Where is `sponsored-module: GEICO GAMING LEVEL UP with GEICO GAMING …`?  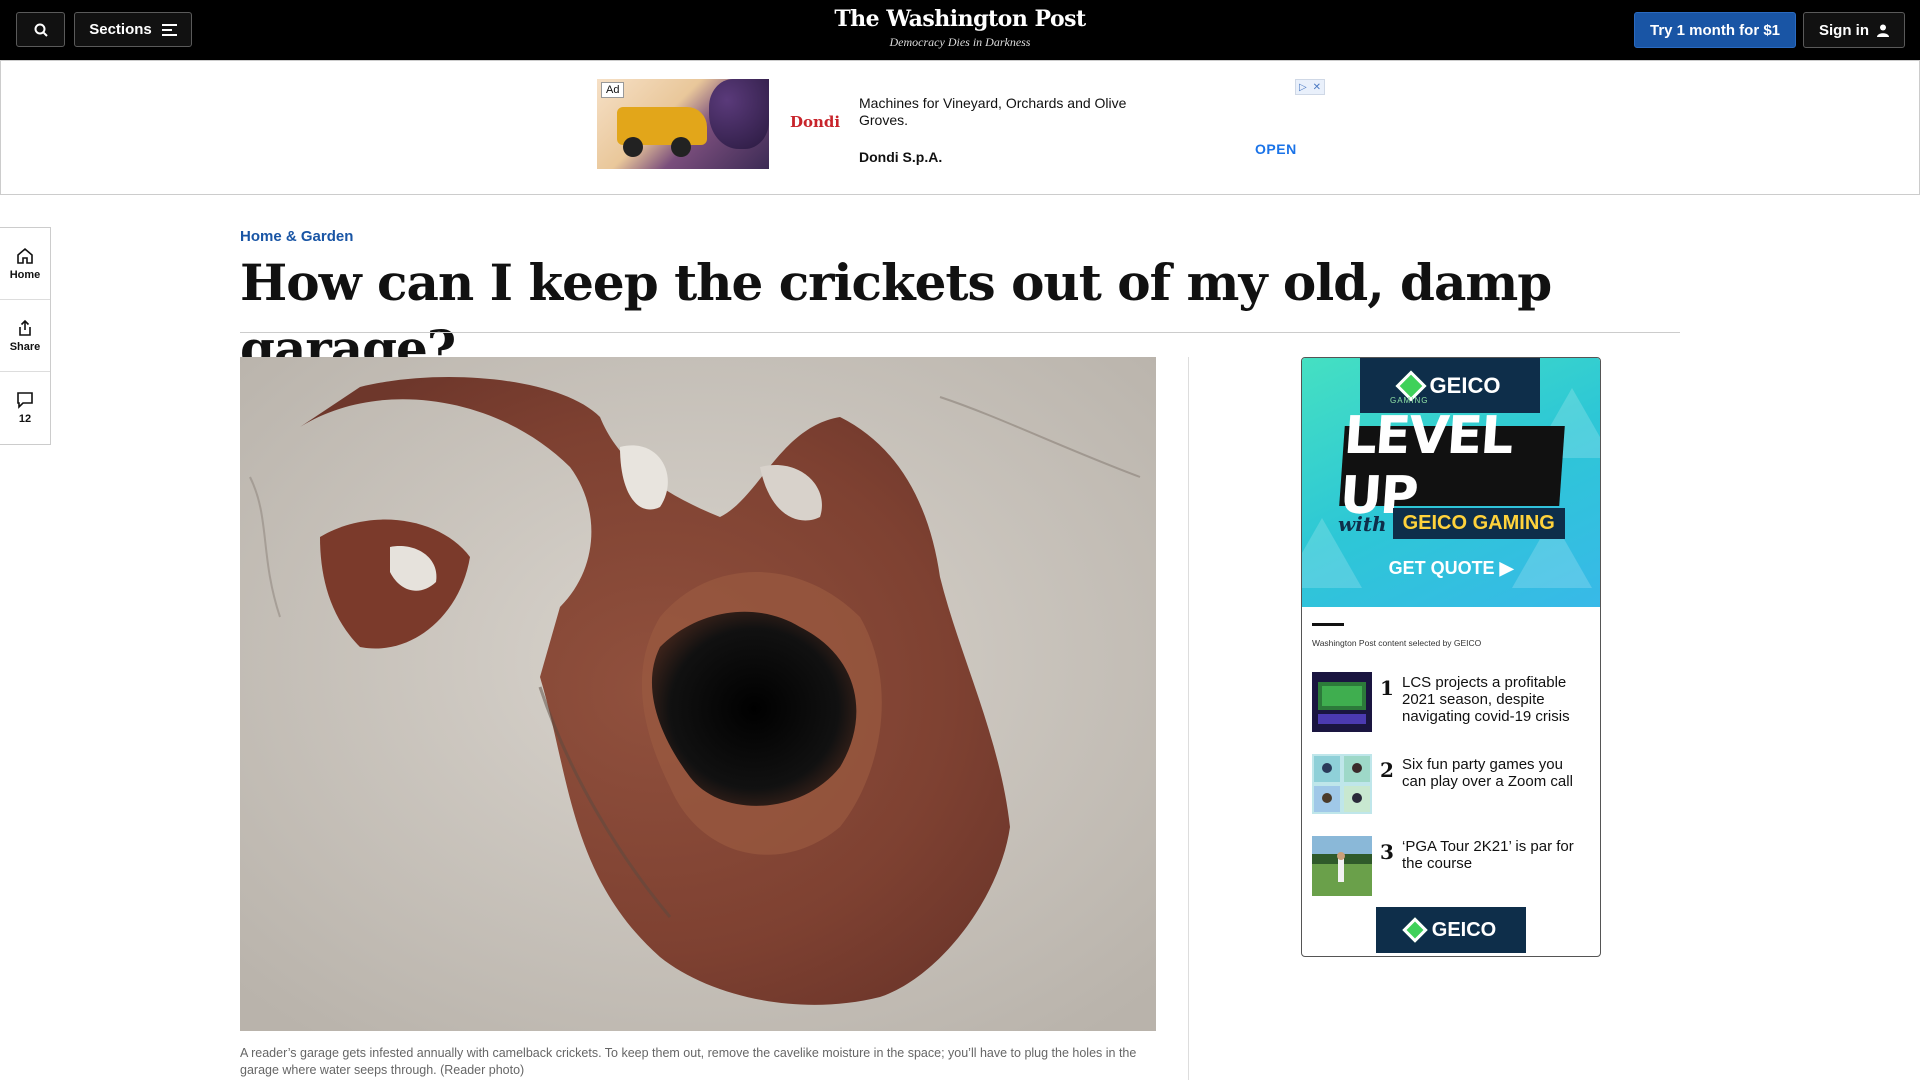 sponsored-module: GEICO GAMING LEVEL UP with GEICO GAMING … is located at coordinates (1451, 657).